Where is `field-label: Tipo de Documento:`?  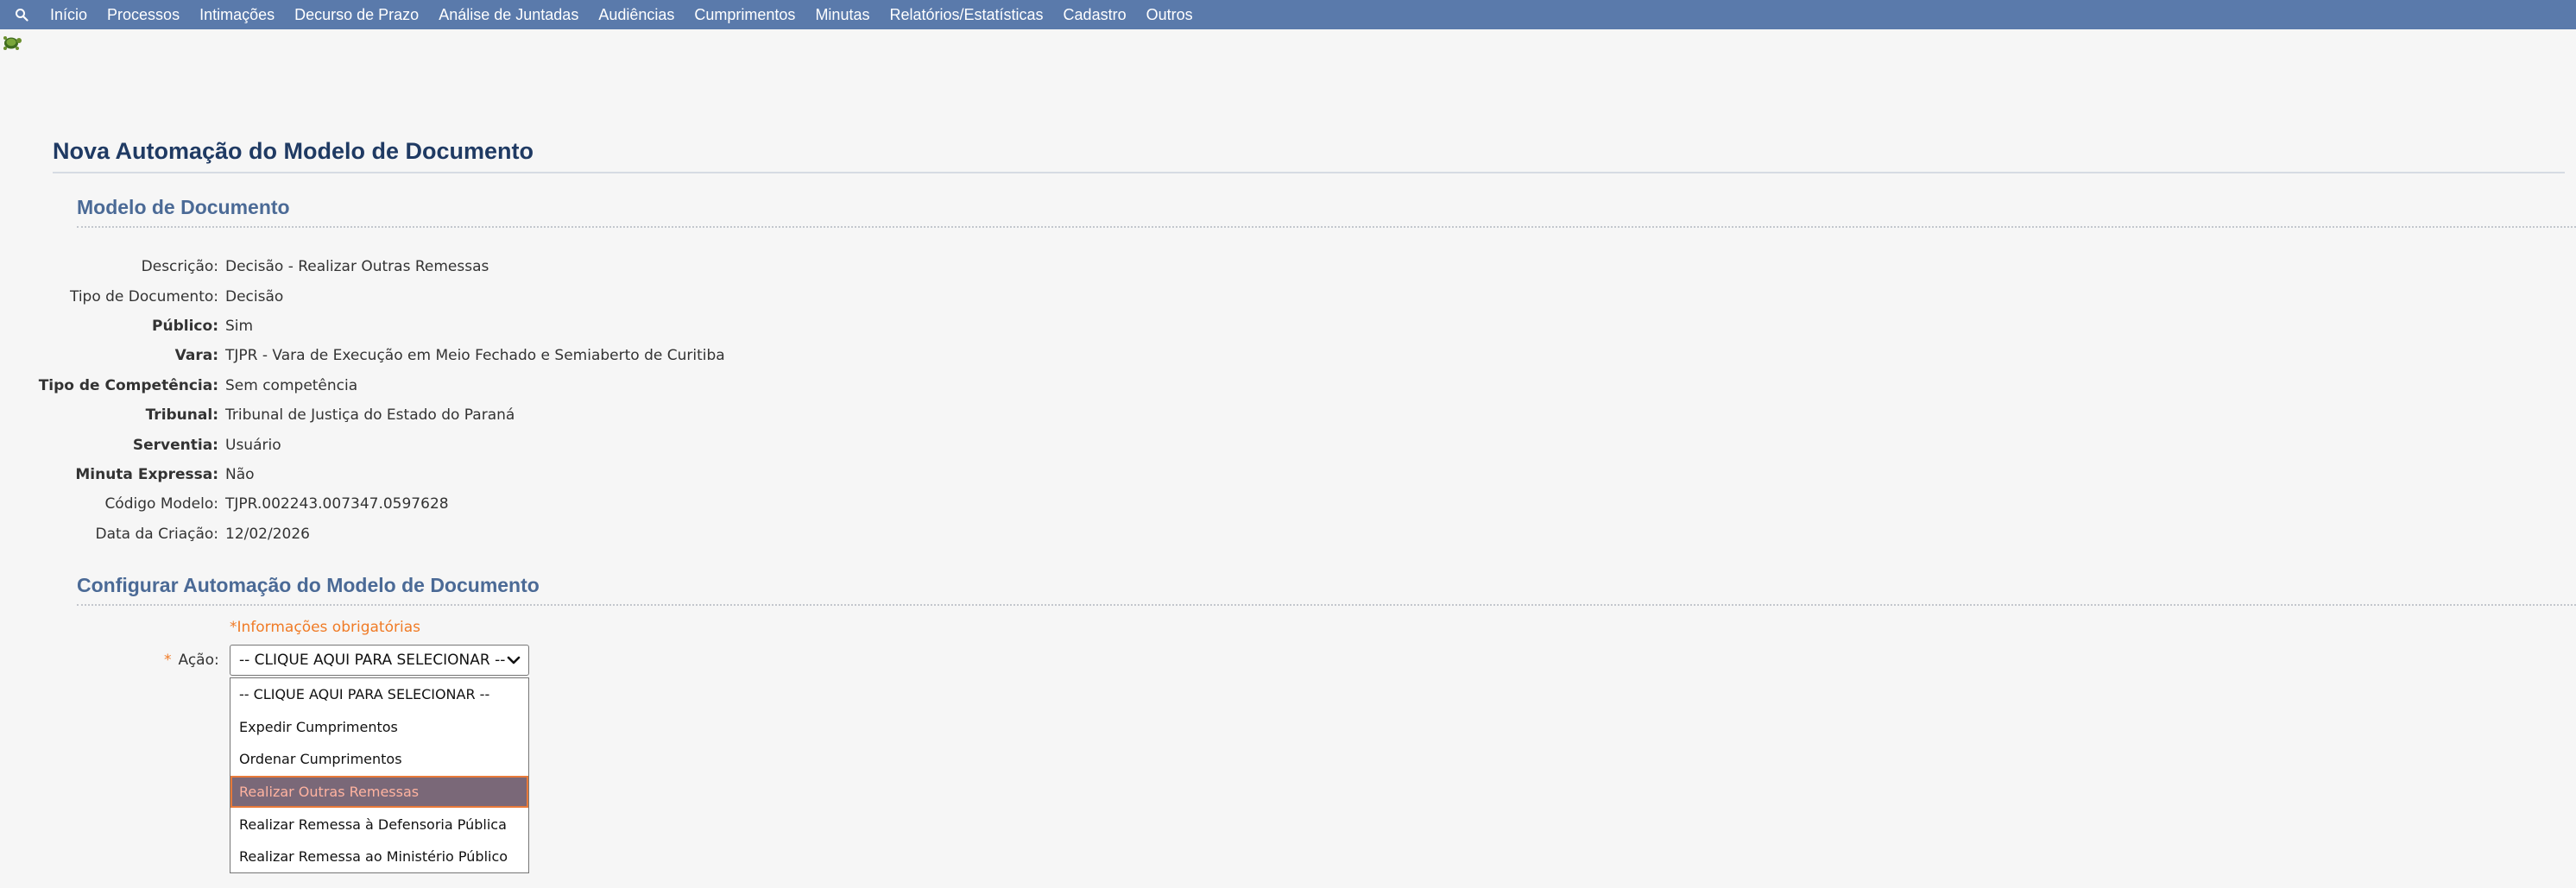 field-label: Tipo de Documento: is located at coordinates (143, 296).